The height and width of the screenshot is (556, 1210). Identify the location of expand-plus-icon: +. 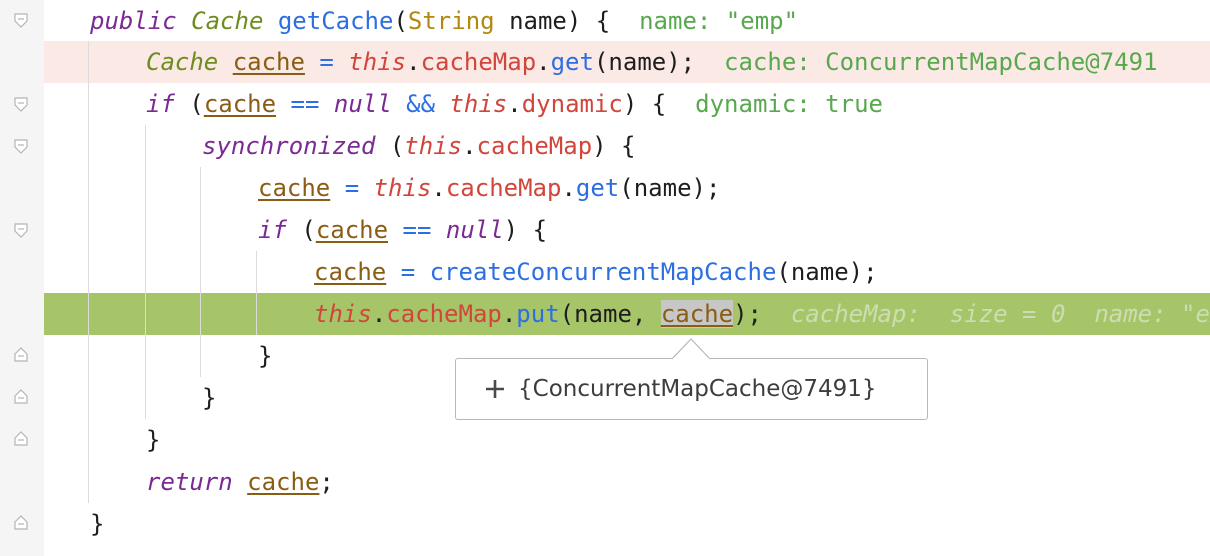
(495, 389).